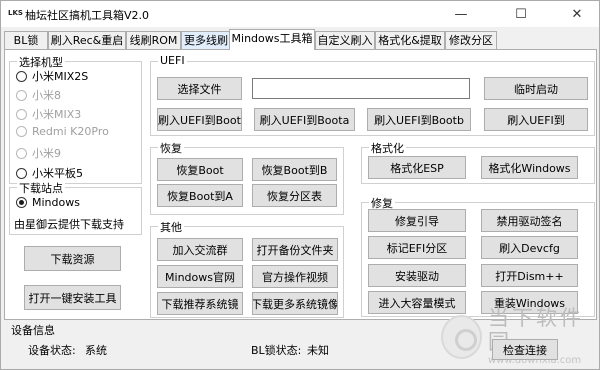 The height and width of the screenshot is (370, 600). Describe the element at coordinates (529, 220) in the screenshot. I see `disable-driver-signature-button: 禁用驱动签名` at that location.